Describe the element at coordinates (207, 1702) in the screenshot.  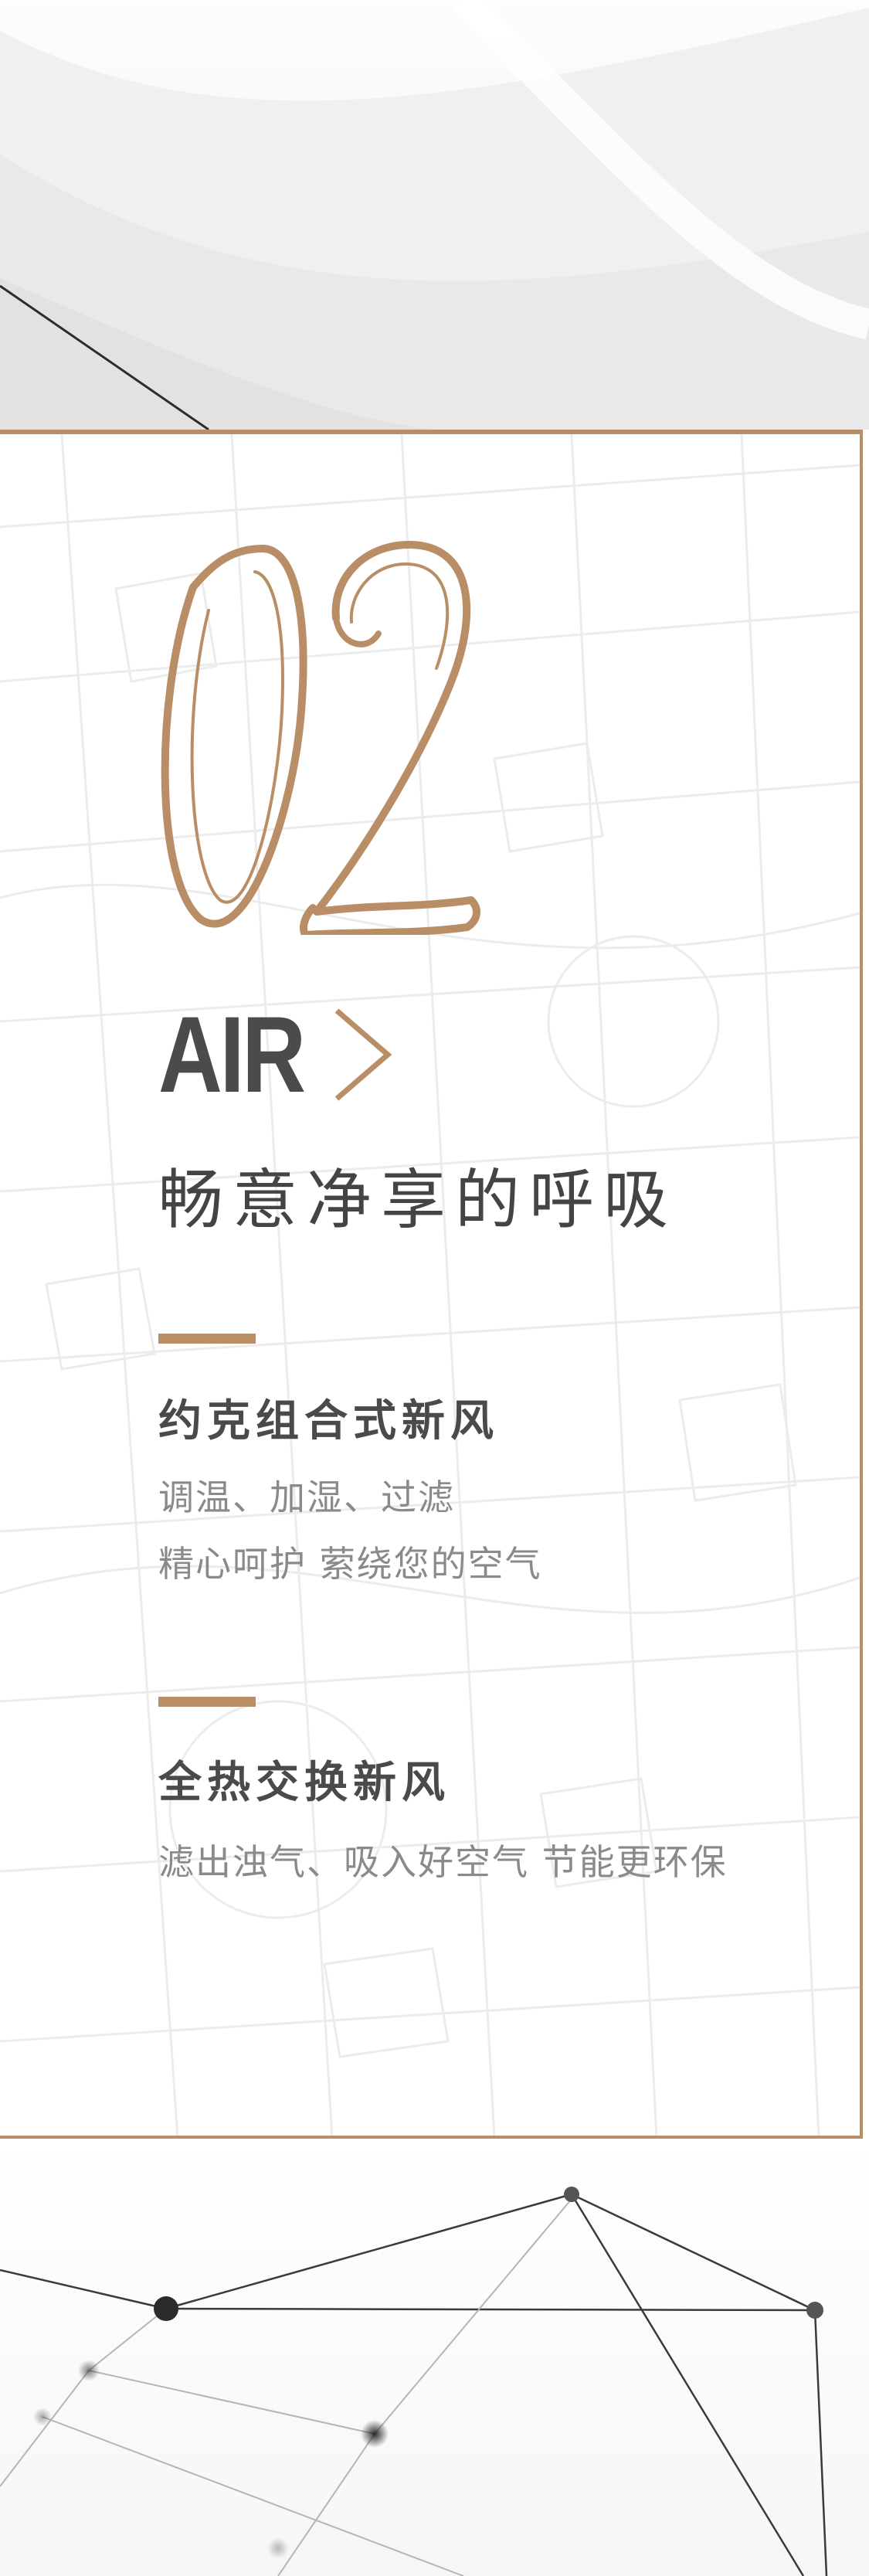
I see `feature-2-accent-bar` at that location.